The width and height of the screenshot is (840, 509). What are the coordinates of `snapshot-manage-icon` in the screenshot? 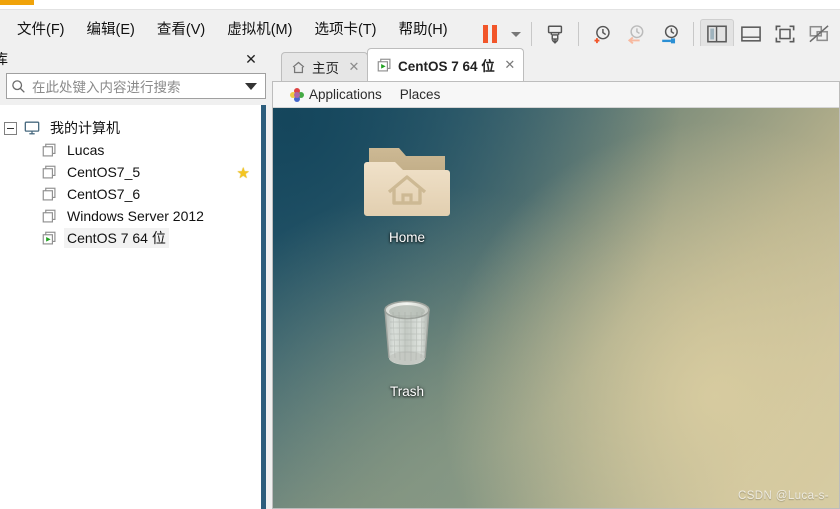 It's located at (555, 34).